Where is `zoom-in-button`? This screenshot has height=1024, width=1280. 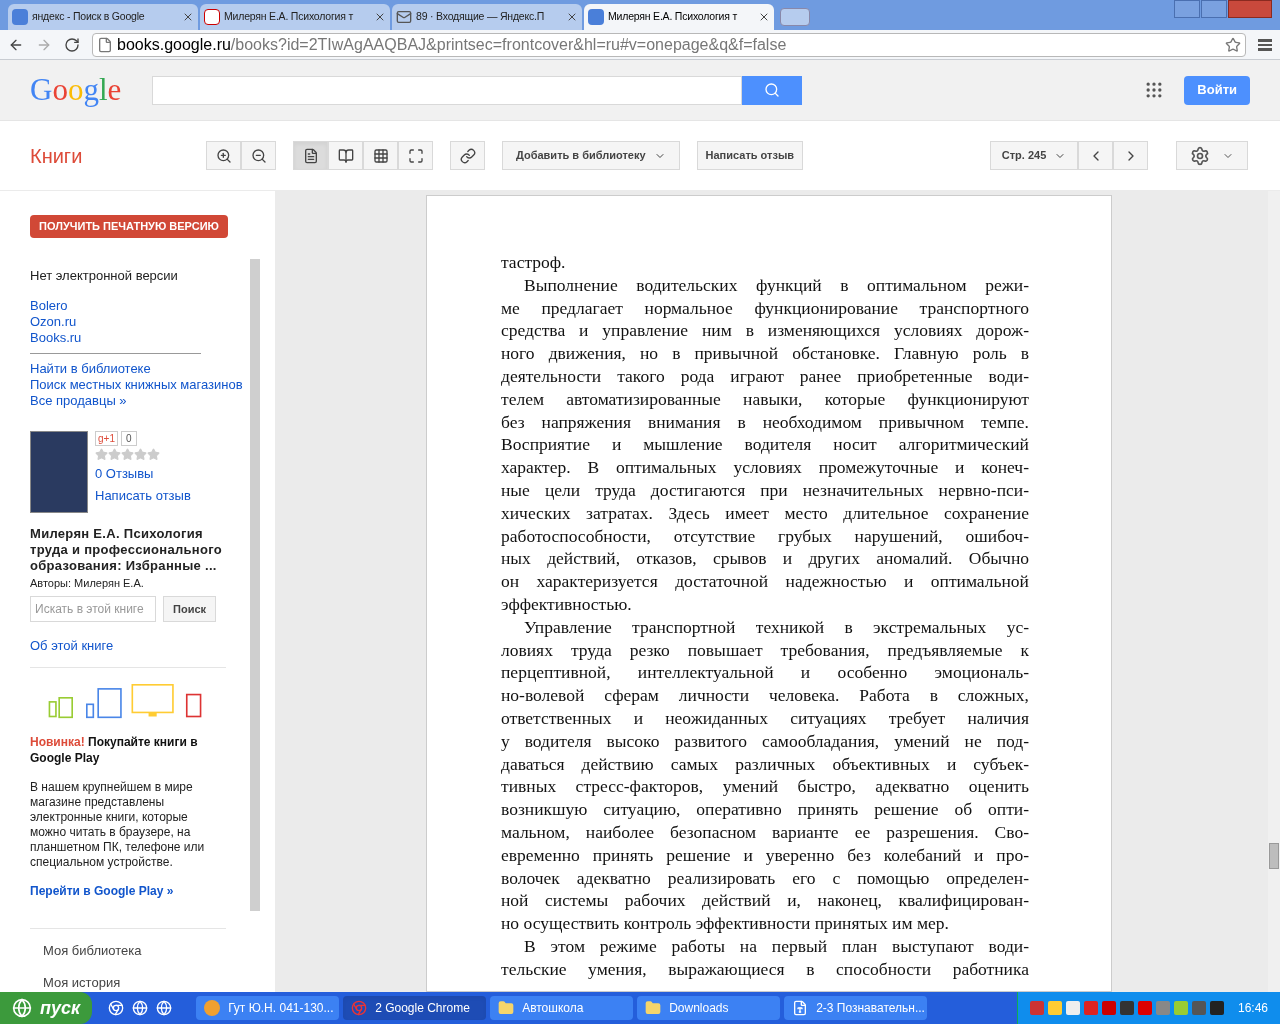 zoom-in-button is located at coordinates (223, 155).